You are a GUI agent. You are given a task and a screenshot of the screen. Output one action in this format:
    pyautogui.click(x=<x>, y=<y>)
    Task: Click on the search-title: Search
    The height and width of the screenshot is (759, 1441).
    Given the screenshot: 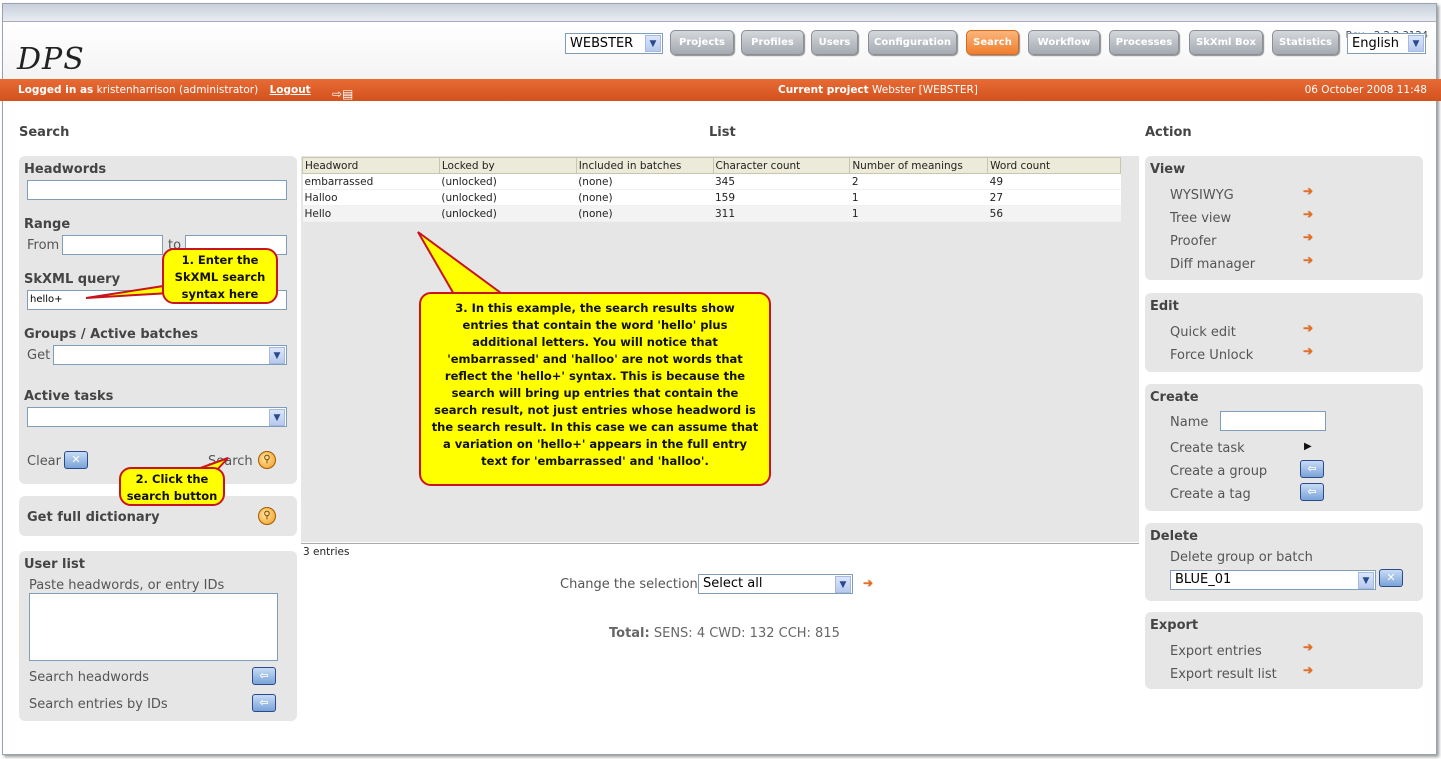 What is the action you would take?
    pyautogui.click(x=44, y=132)
    